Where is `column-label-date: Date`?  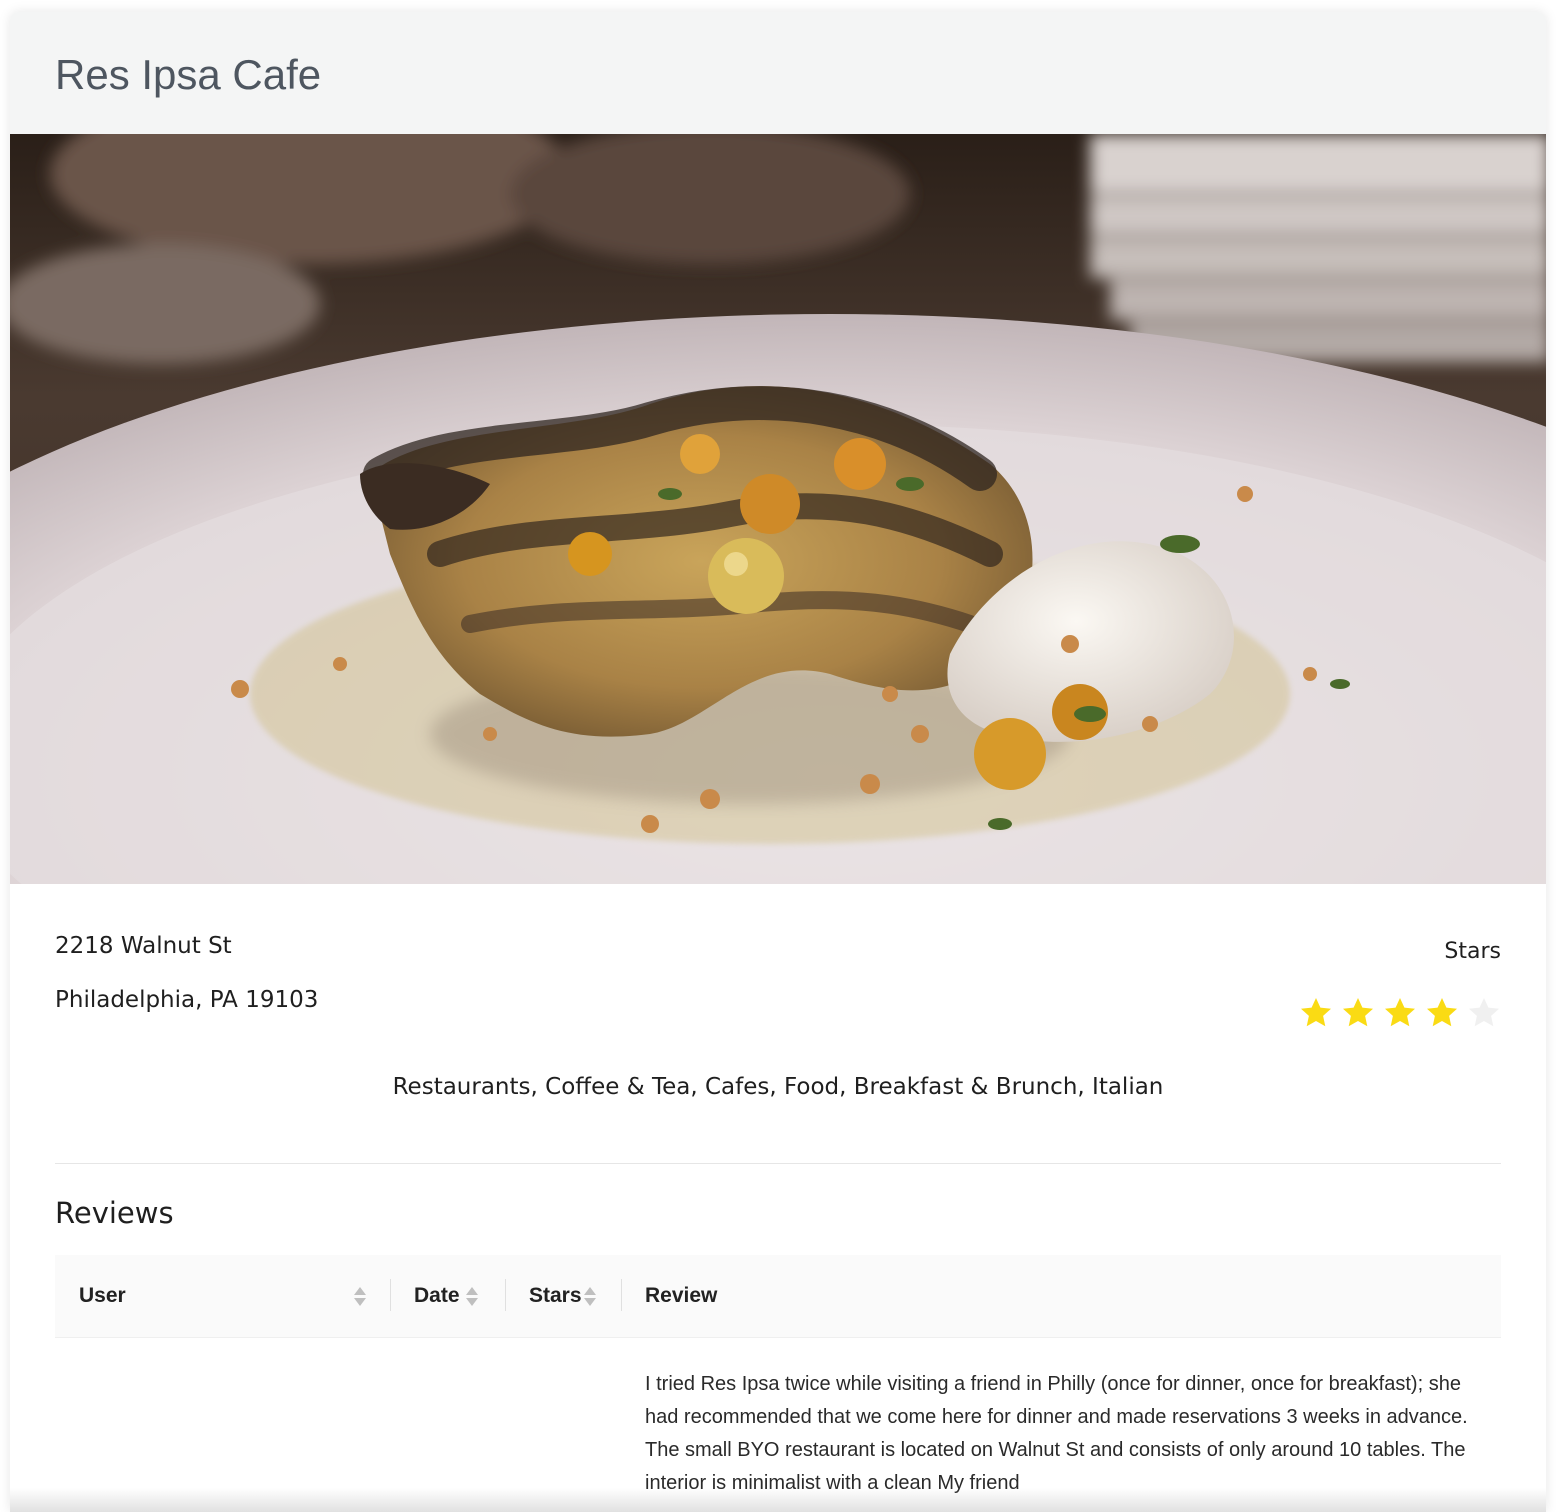
column-label-date: Date is located at coordinates (437, 1295).